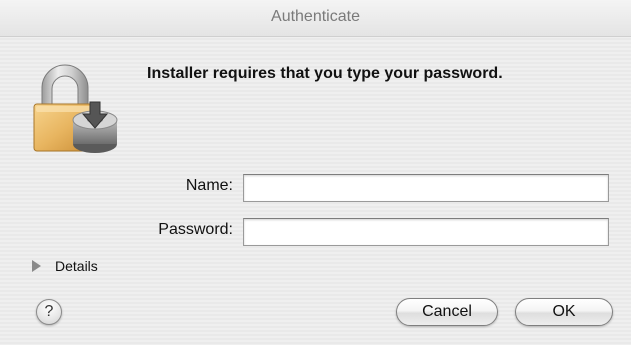 The image size is (631, 345). What do you see at coordinates (76, 266) in the screenshot?
I see `details-label: Details` at bounding box center [76, 266].